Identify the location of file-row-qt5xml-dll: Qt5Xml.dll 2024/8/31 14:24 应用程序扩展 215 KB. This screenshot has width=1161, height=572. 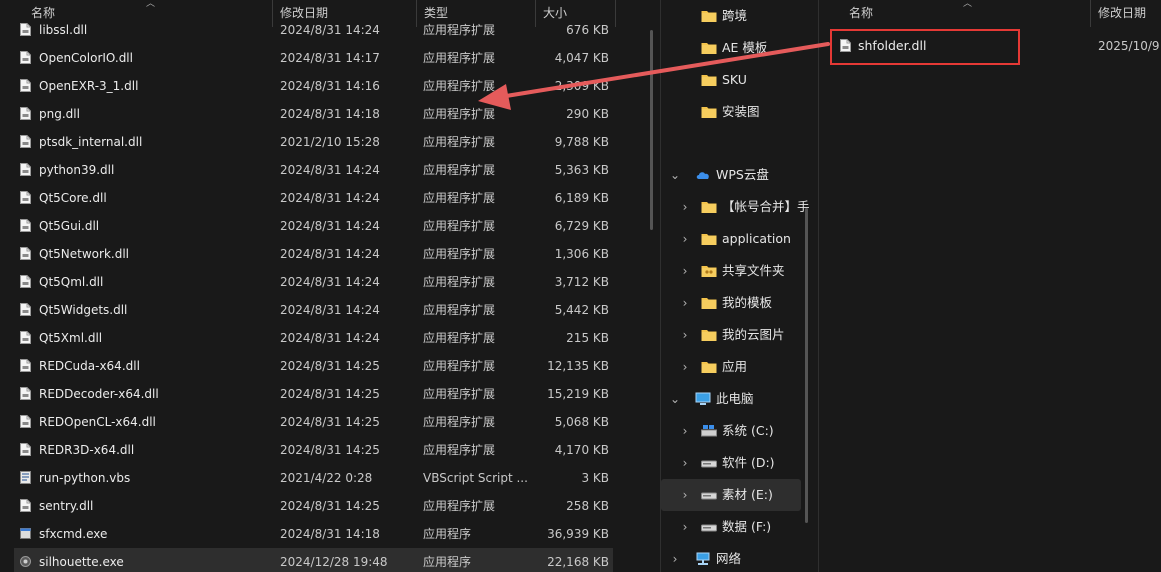
(313, 338).